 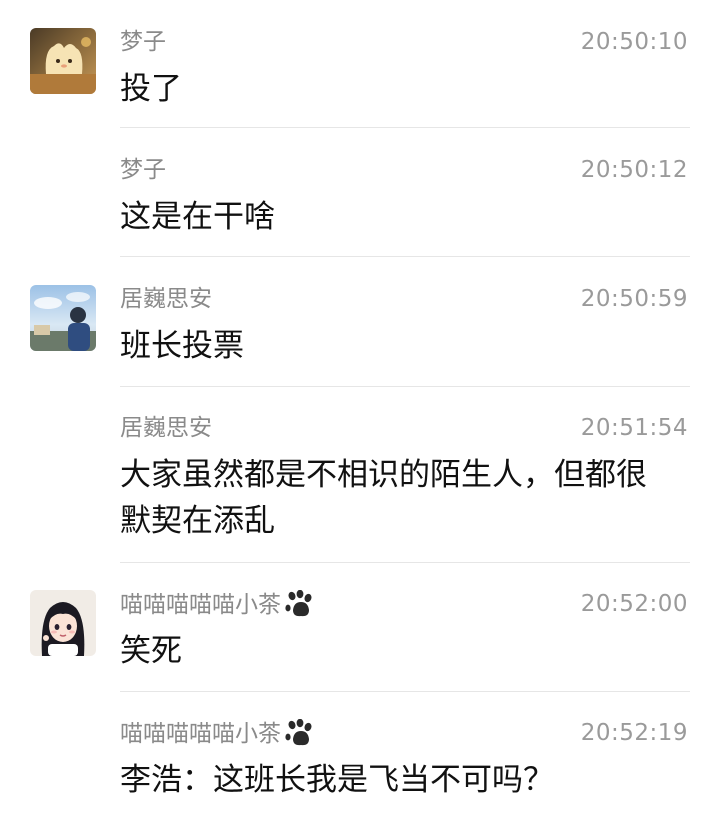 I want to click on message-time: 20:51:54, so click(x=634, y=428).